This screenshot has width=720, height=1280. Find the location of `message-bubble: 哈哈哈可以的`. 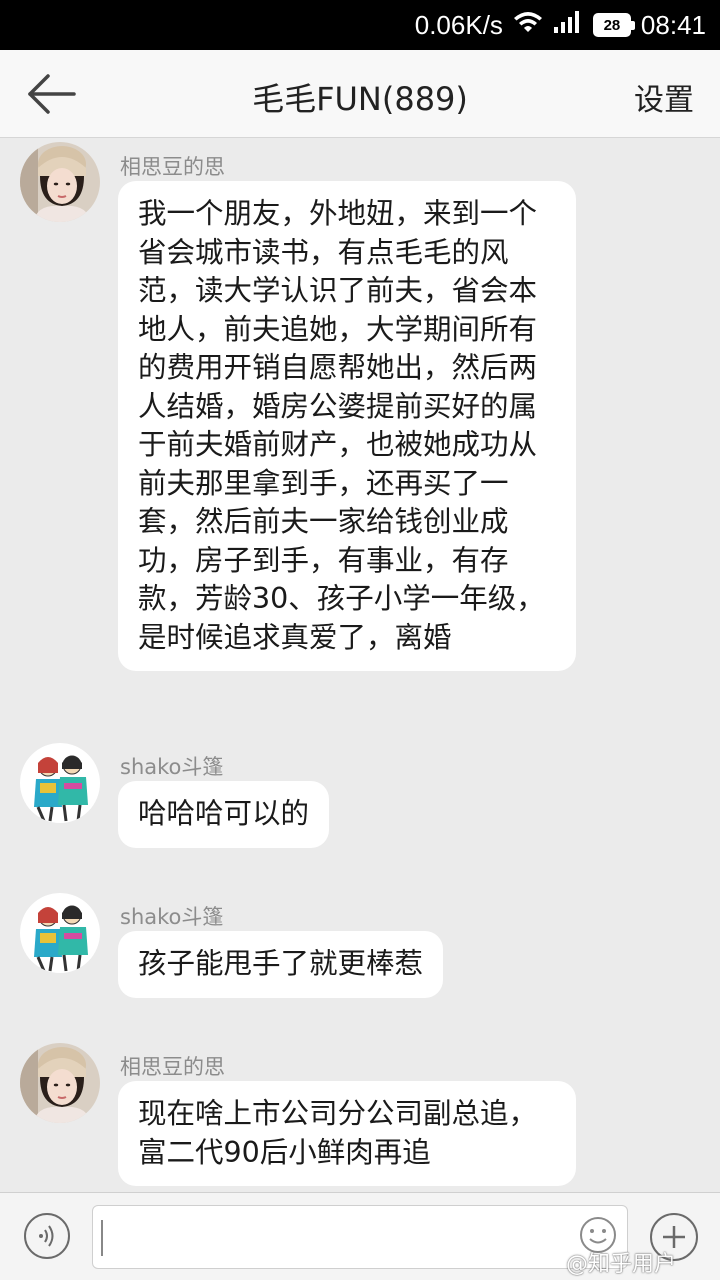

message-bubble: 哈哈哈可以的 is located at coordinates (224, 814).